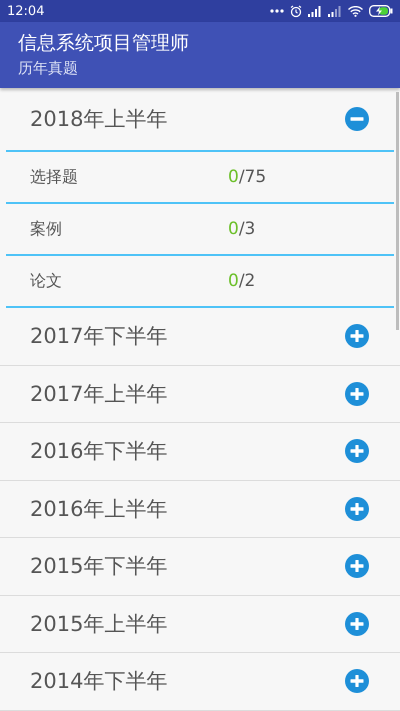 The height and width of the screenshot is (711, 400). What do you see at coordinates (200, 394) in the screenshot?
I see `year-section-header: 2017年上半年` at bounding box center [200, 394].